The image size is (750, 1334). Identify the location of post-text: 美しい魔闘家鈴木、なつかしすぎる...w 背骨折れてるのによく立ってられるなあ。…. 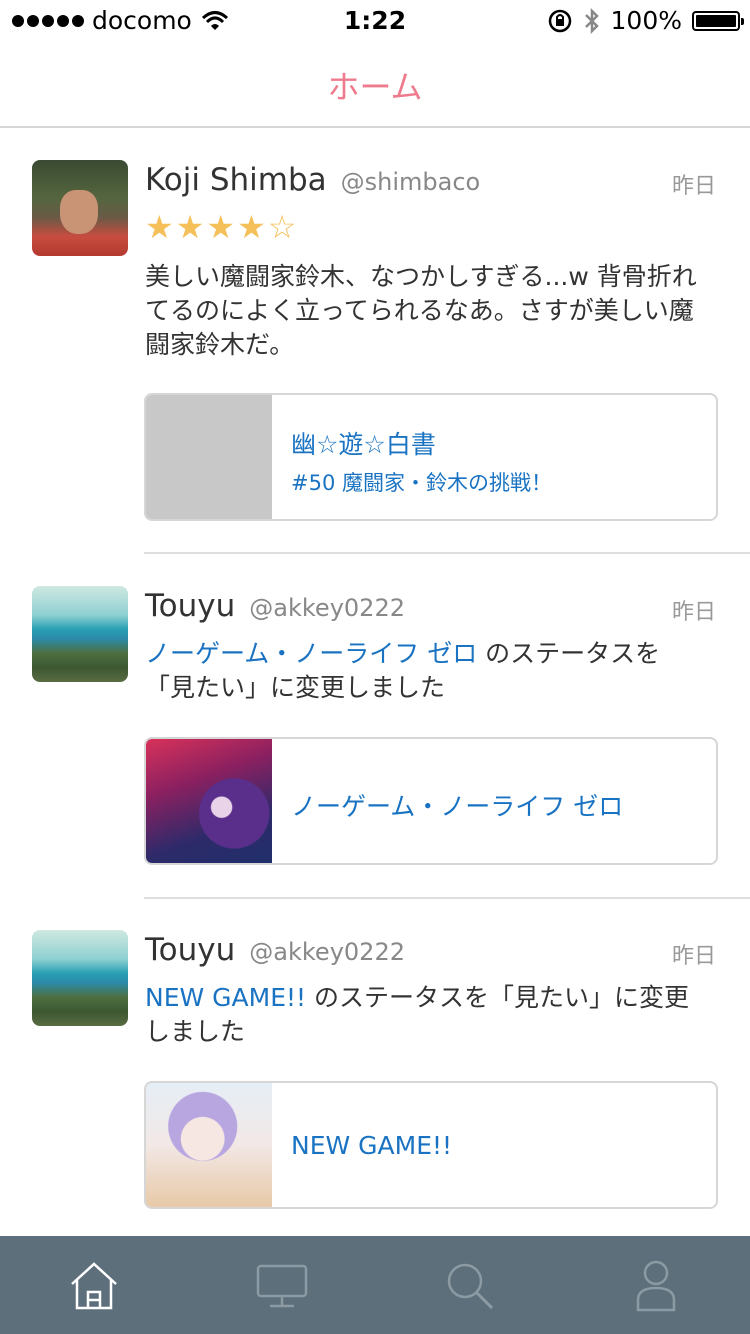
(421, 310).